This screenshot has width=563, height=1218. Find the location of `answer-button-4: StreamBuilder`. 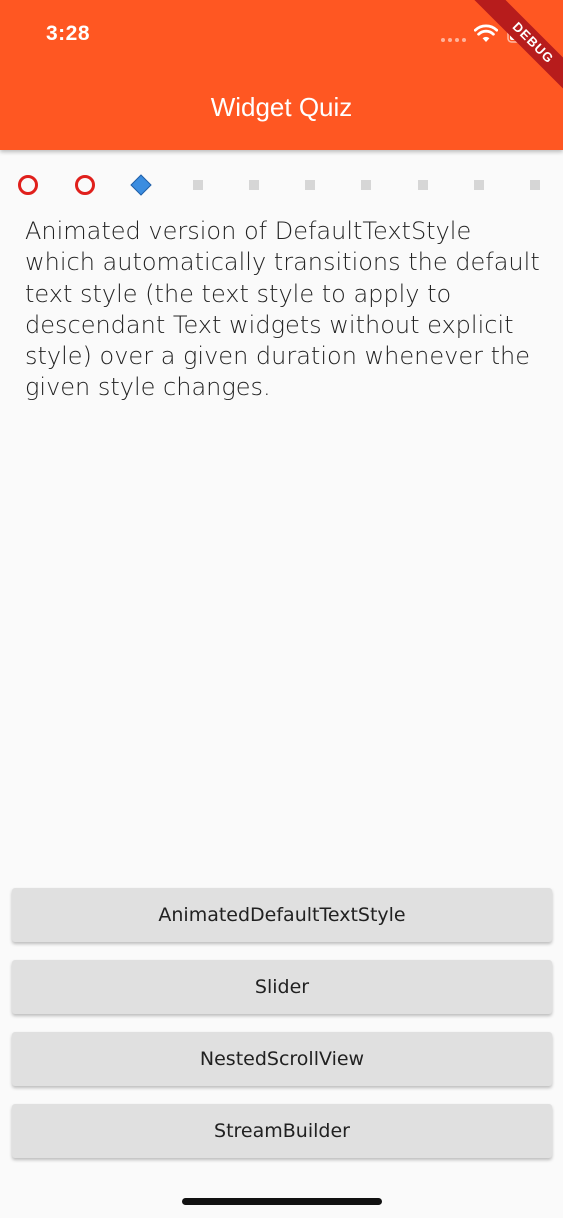

answer-button-4: StreamBuilder is located at coordinates (282, 1131).